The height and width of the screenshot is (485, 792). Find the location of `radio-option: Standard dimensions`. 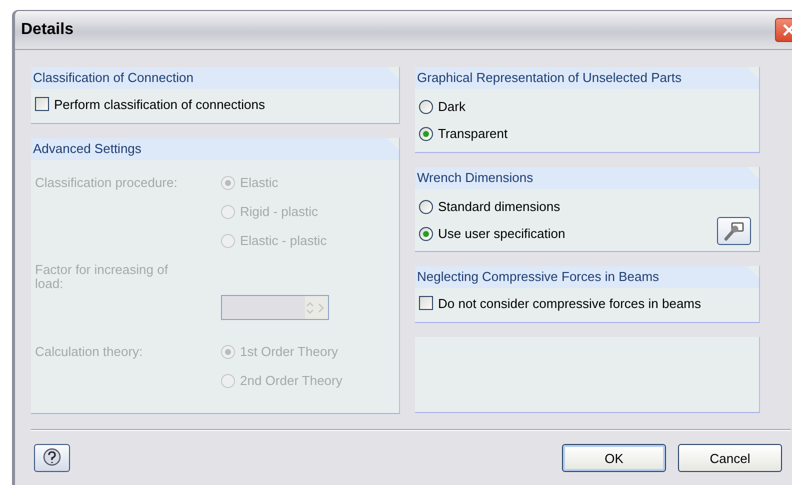

radio-option: Standard dimensions is located at coordinates (492, 206).